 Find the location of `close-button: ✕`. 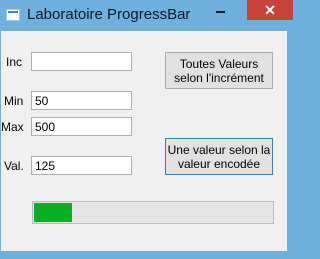

close-button: ✕ is located at coordinates (270, 10).